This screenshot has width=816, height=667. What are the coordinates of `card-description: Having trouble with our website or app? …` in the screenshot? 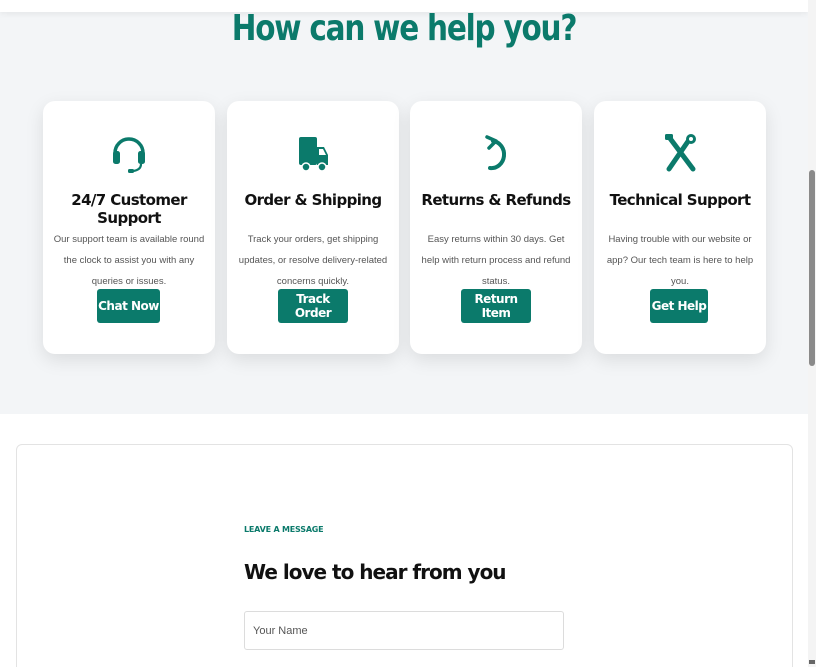 It's located at (680, 260).